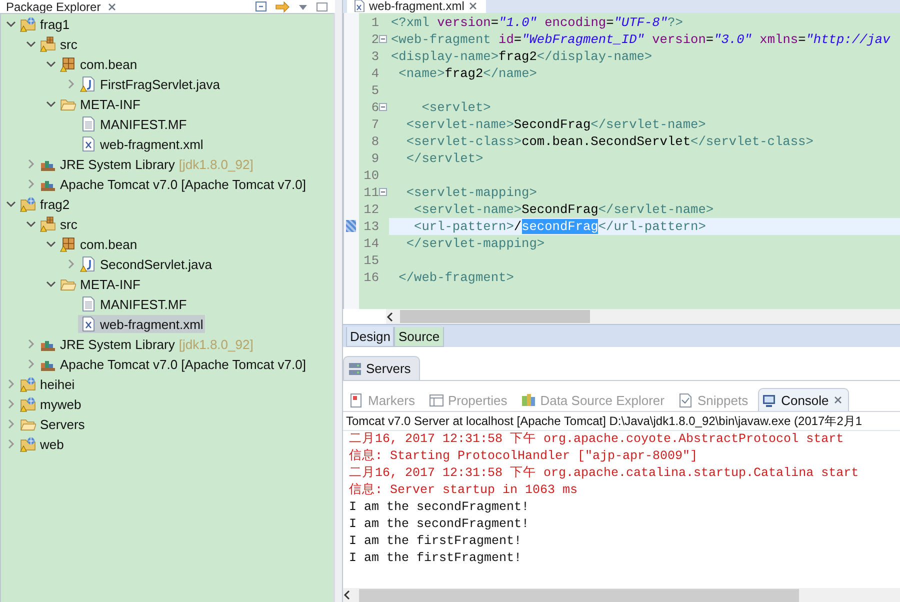 The image size is (900, 602). I want to click on view-tab: Servers, so click(381, 368).